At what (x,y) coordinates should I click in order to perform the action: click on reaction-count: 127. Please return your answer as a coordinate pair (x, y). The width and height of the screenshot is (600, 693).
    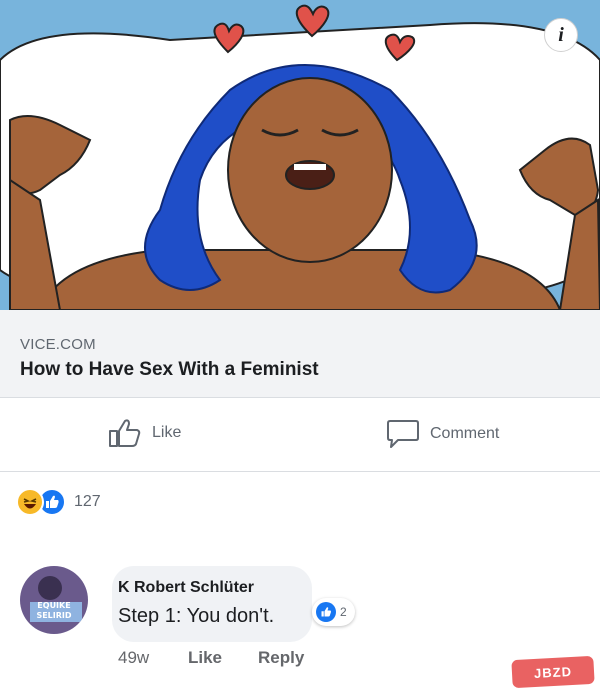
    Looking at the image, I should click on (87, 501).